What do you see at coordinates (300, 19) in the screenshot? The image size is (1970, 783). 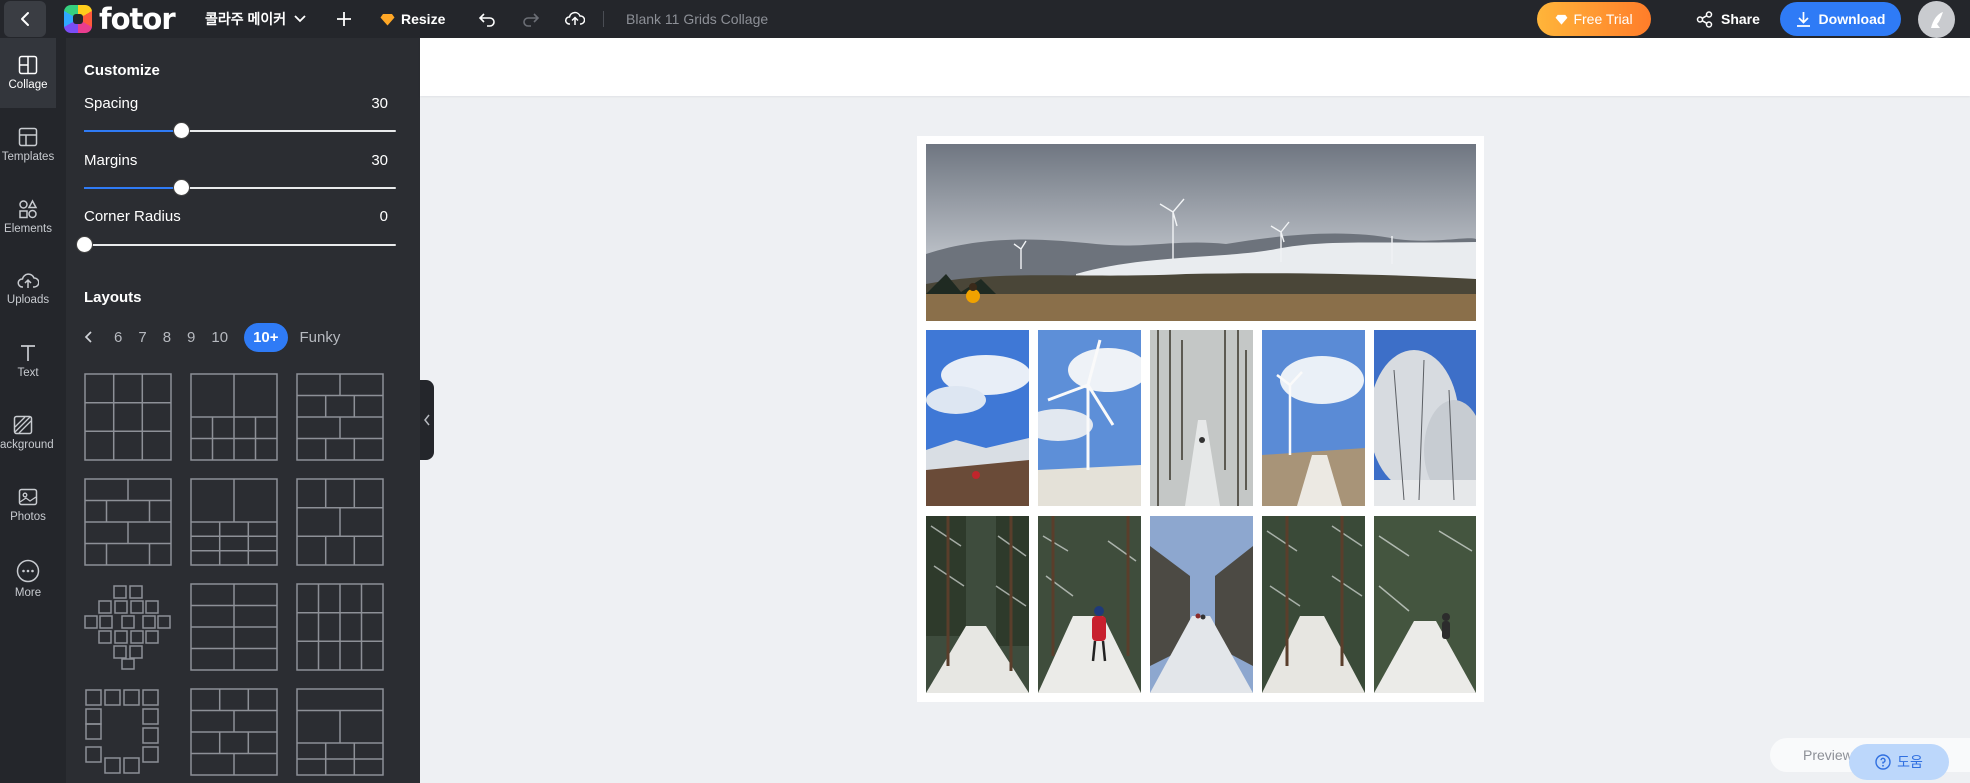 I see `chevron-down-icon` at bounding box center [300, 19].